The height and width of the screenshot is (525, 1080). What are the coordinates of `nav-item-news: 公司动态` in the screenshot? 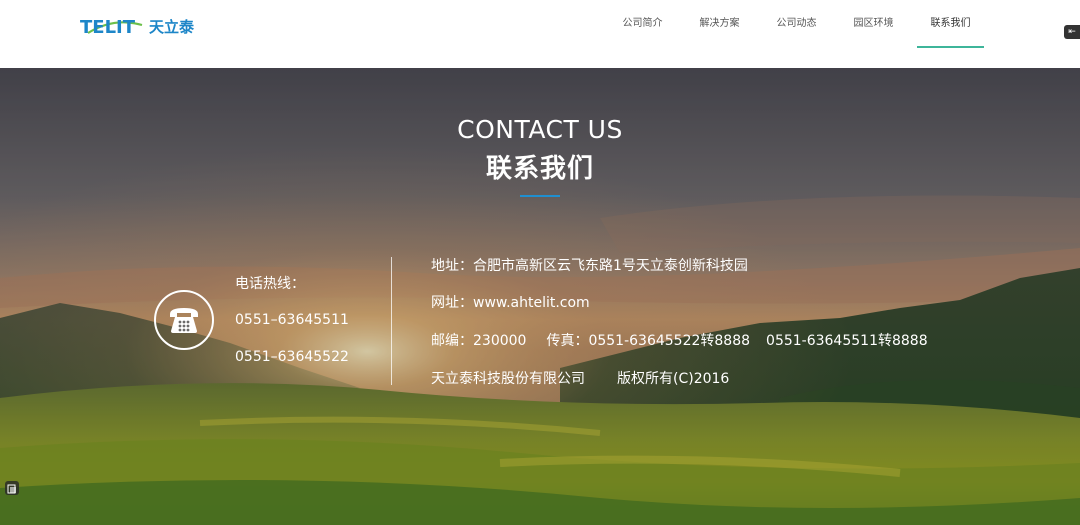 It's located at (796, 24).